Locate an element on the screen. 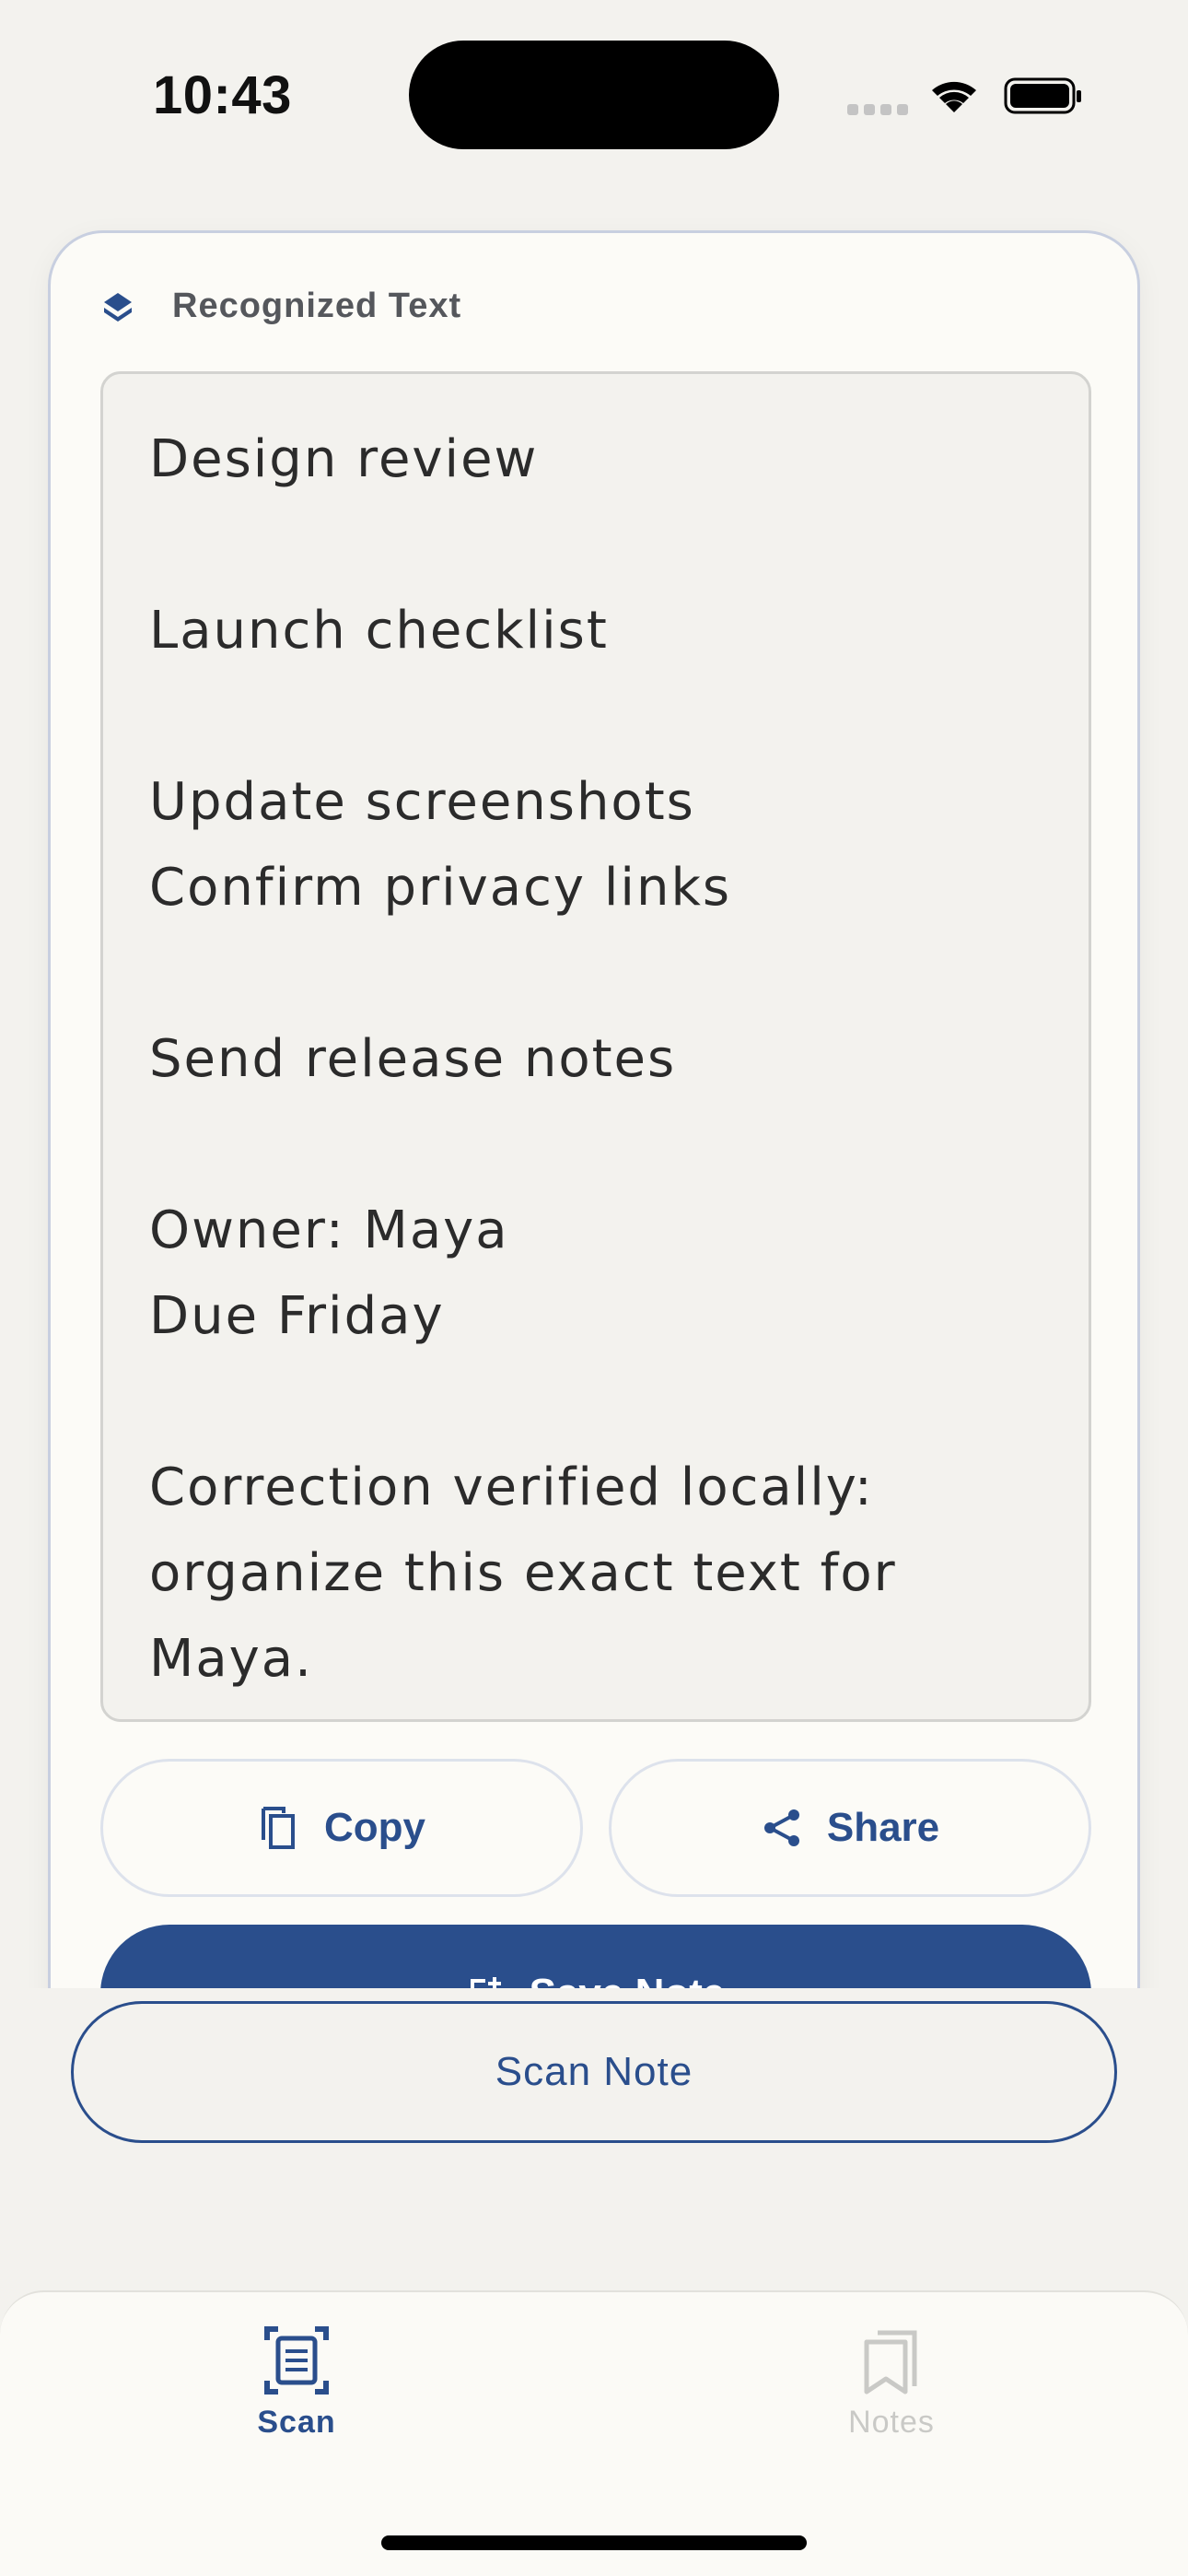 Image resolution: width=1188 pixels, height=2576 pixels. status-time: 10:43 is located at coordinates (222, 95).